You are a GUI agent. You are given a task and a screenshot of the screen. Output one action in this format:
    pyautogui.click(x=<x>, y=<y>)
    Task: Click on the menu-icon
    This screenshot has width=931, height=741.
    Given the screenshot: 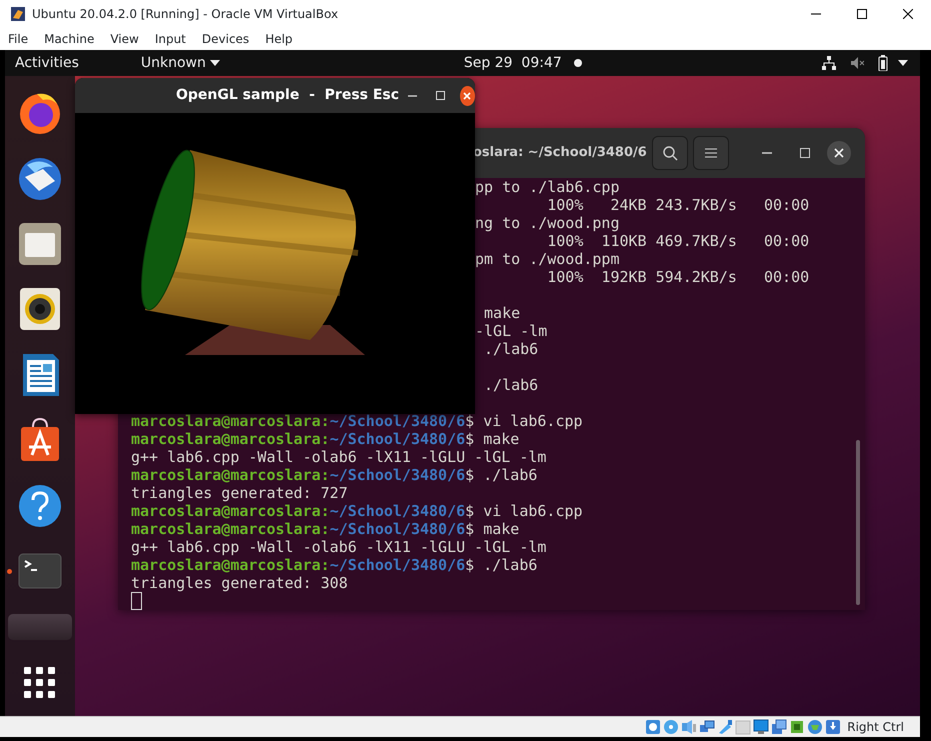 What is the action you would take?
    pyautogui.click(x=711, y=153)
    